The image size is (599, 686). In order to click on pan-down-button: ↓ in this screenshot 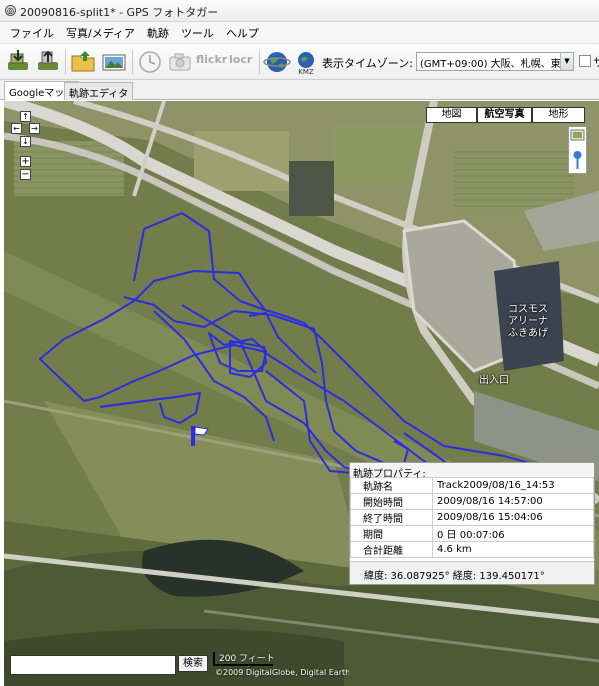, I will do `click(25, 141)`.